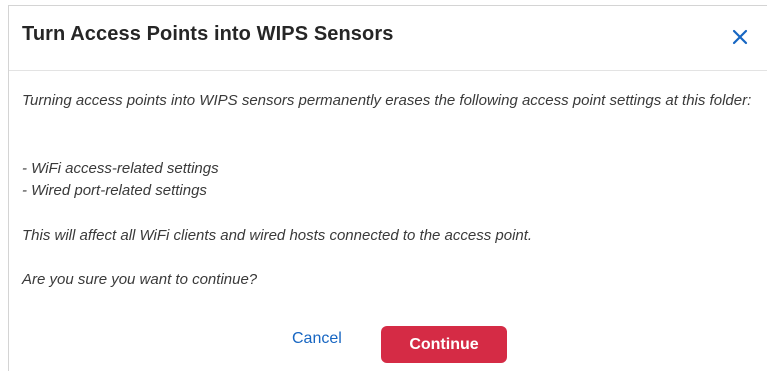 The image size is (767, 371). I want to click on erased-setting-item: - WiFi access-related settings, so click(120, 168).